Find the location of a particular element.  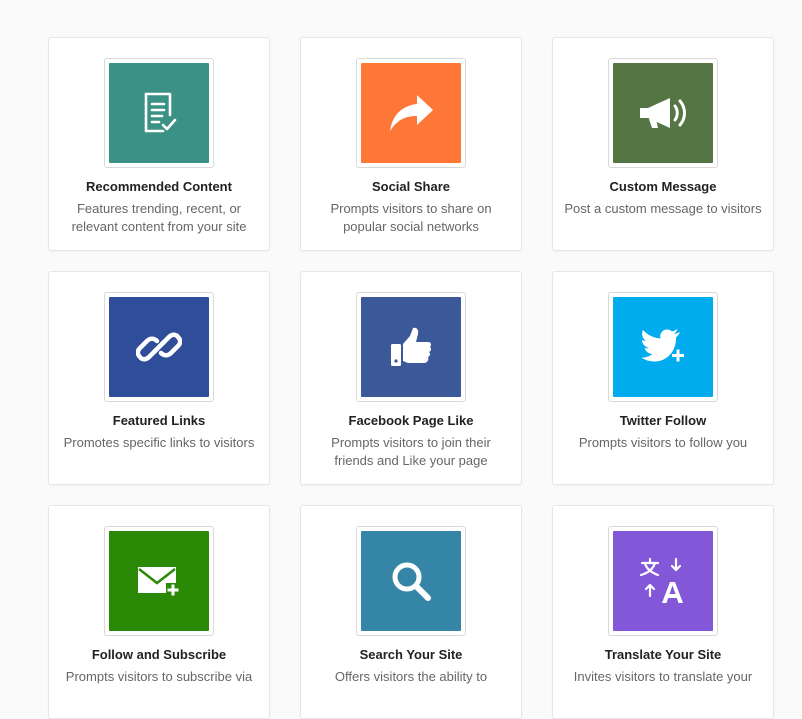

card-description: Invites visitors to translate your is located at coordinates (663, 676).